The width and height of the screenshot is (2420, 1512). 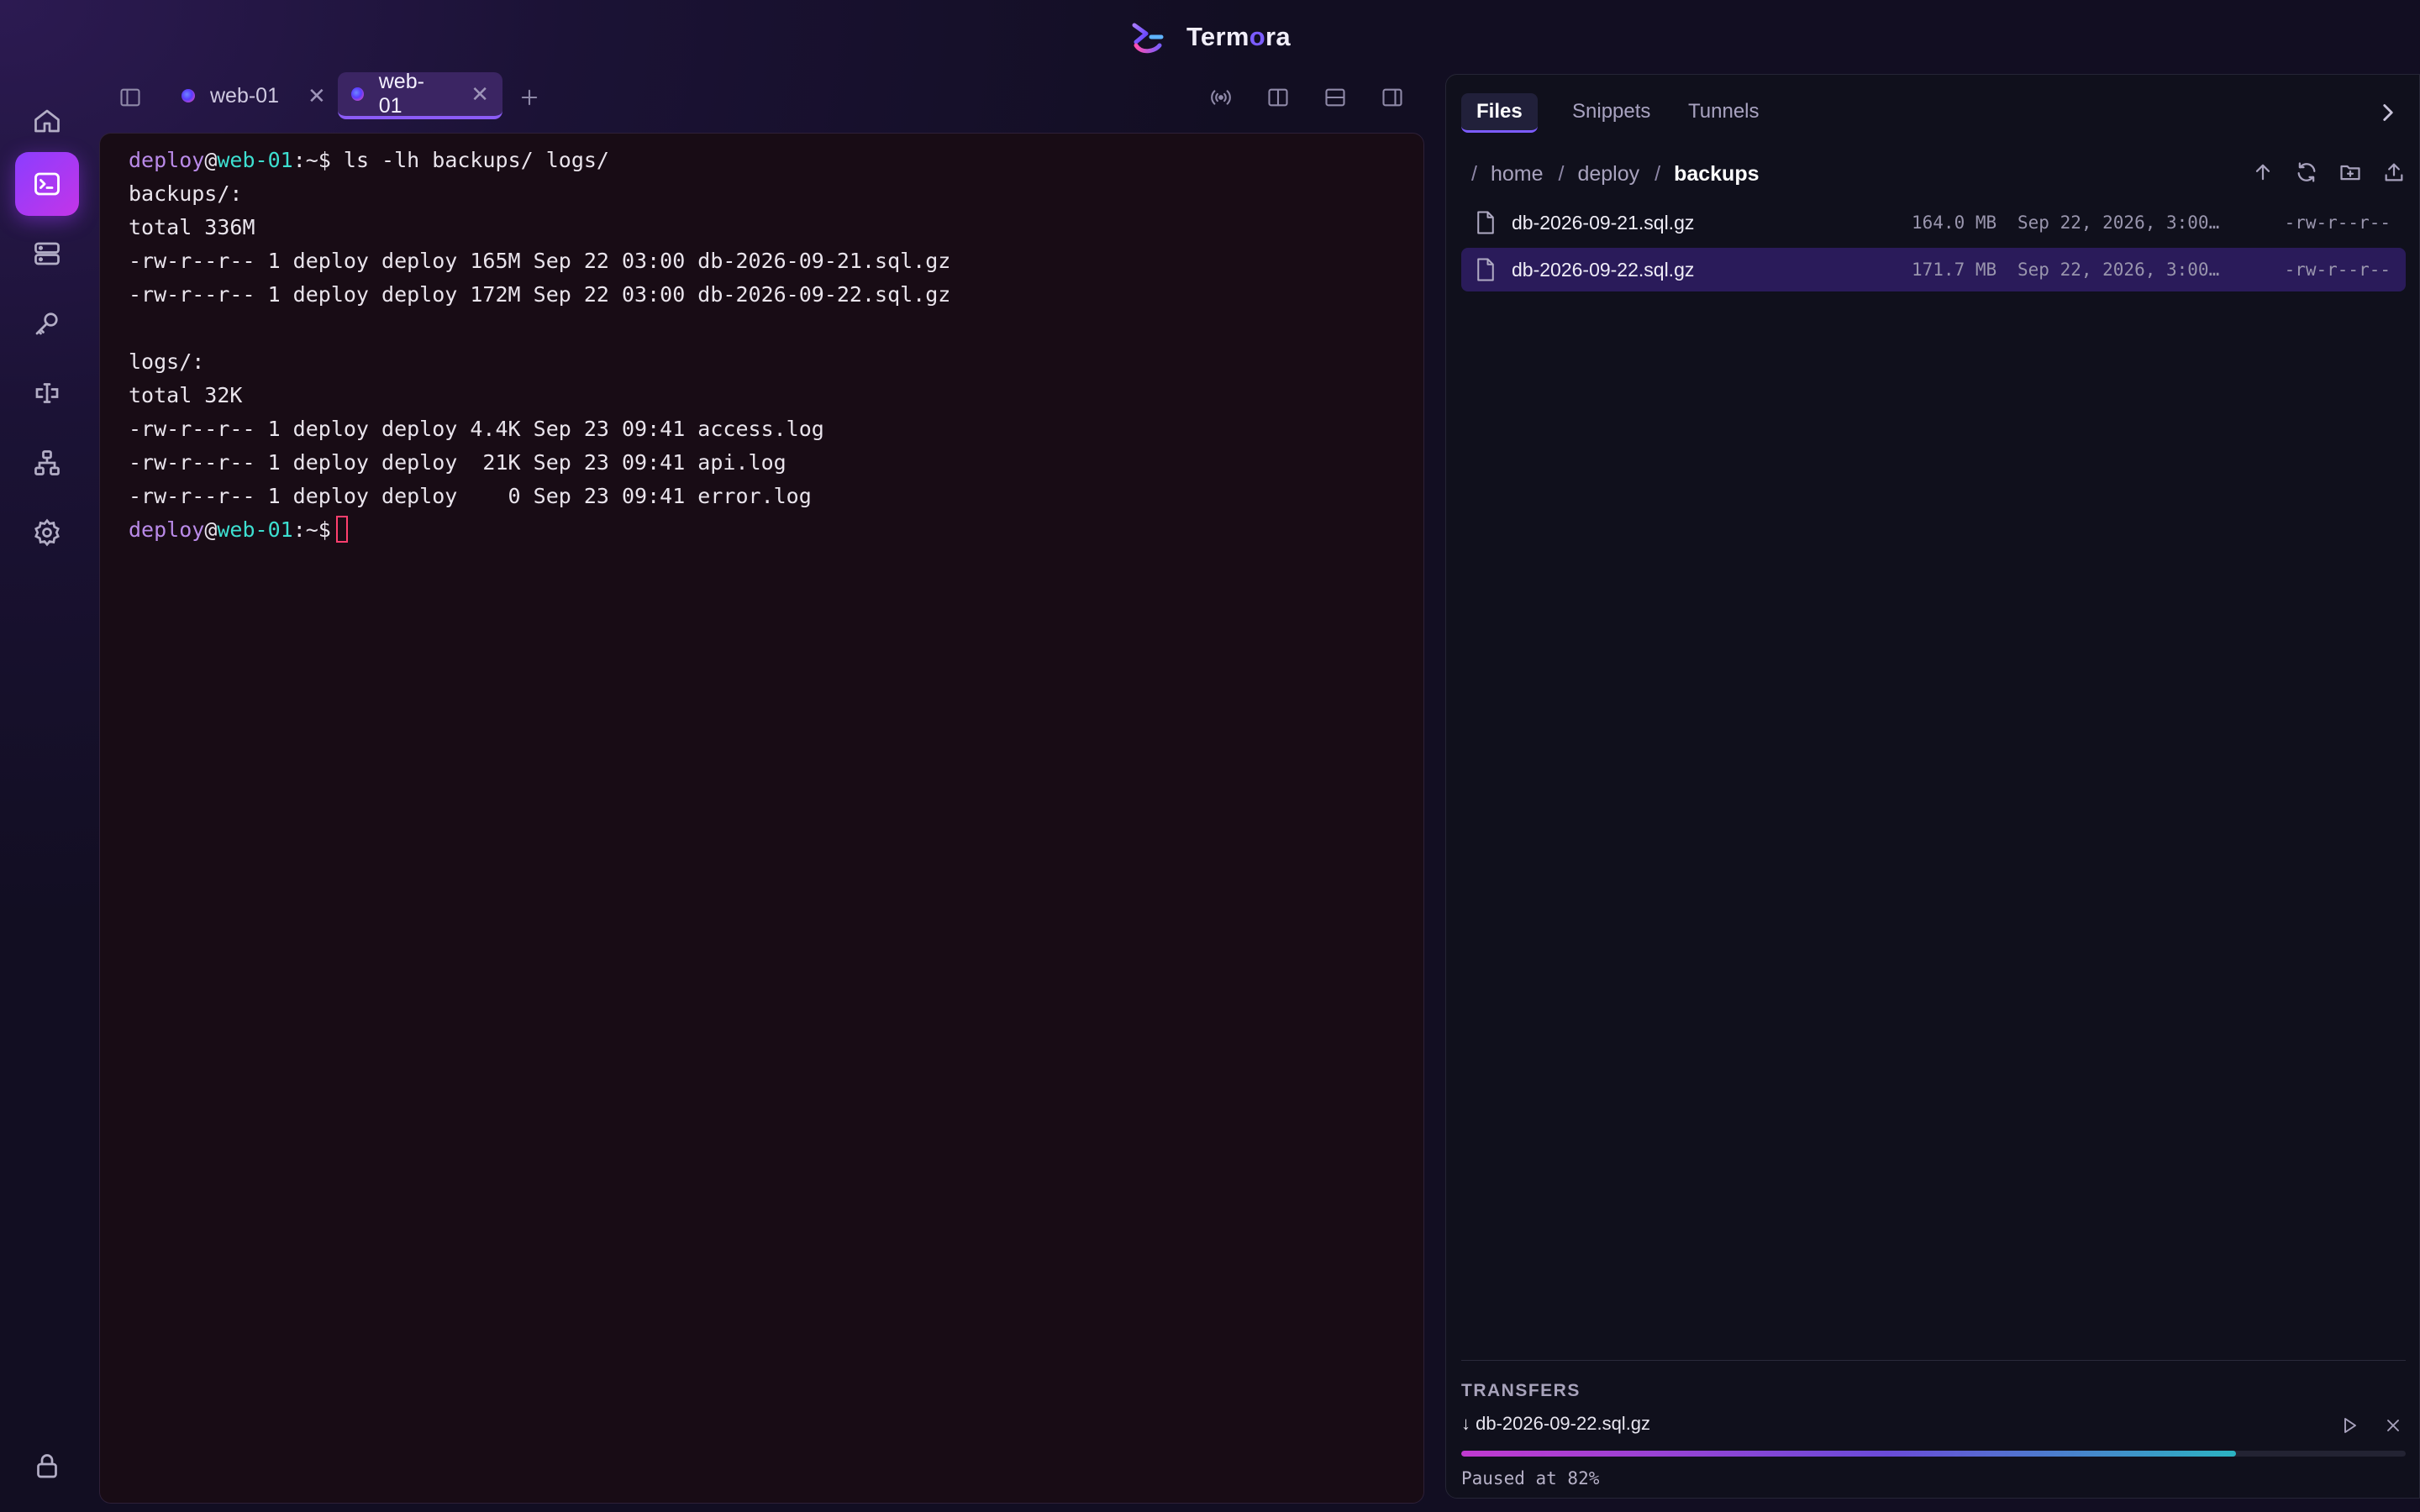 I want to click on key-icon, so click(x=46, y=323).